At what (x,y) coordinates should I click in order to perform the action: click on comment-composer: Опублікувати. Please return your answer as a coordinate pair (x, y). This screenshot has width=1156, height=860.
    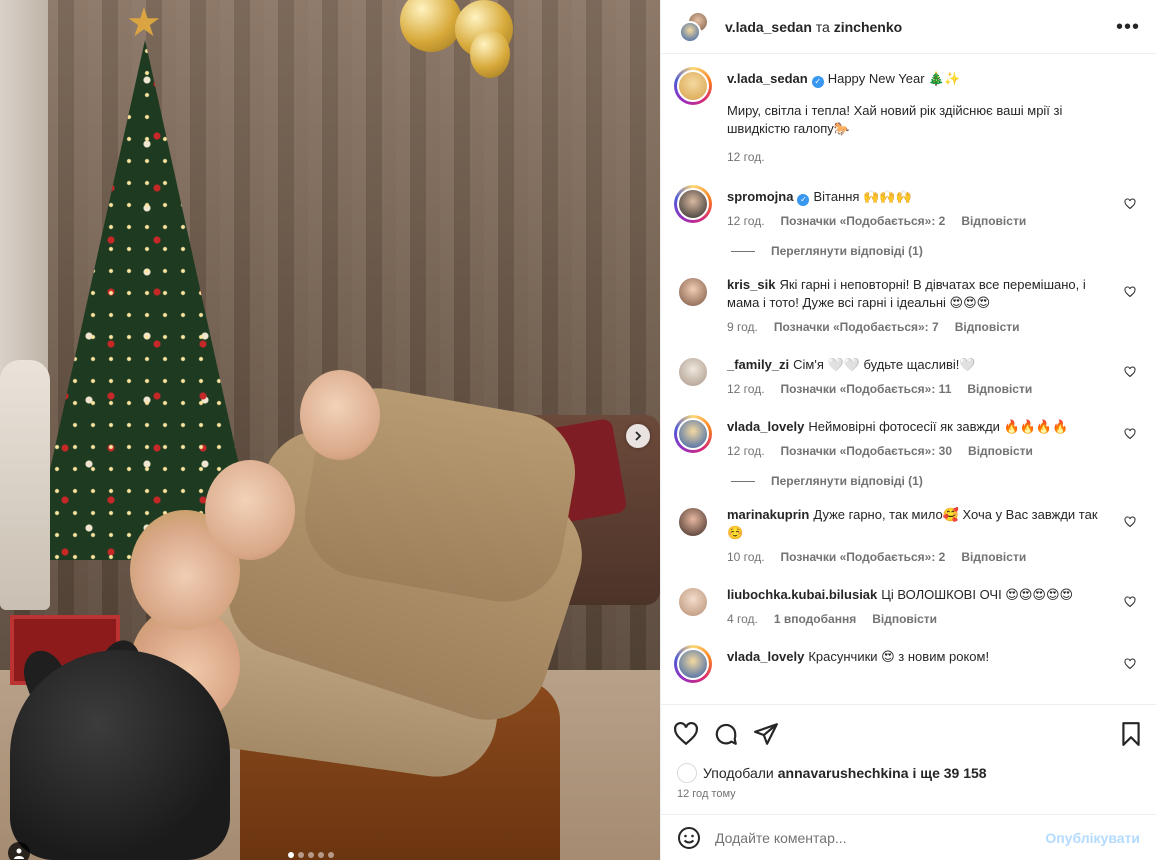
    Looking at the image, I should click on (908, 837).